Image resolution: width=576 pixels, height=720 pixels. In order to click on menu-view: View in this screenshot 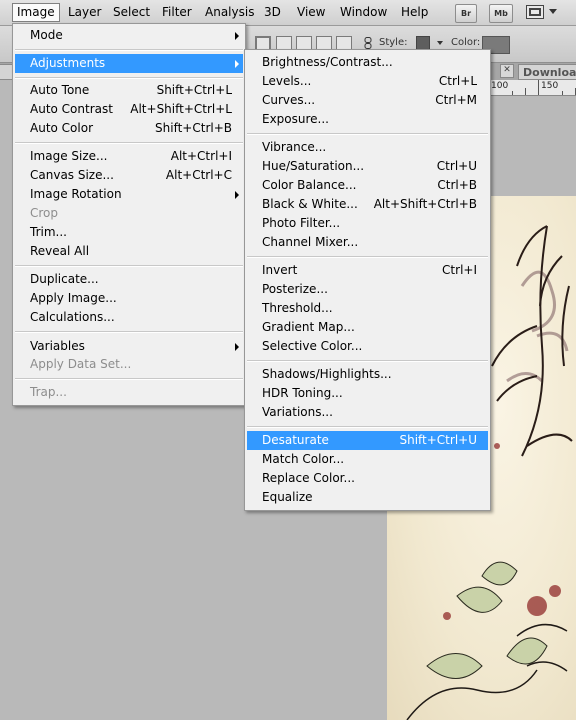, I will do `click(311, 12)`.